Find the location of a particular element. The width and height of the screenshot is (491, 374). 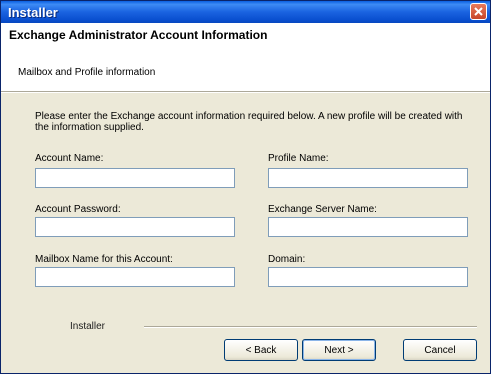

close-button is located at coordinates (478, 11).